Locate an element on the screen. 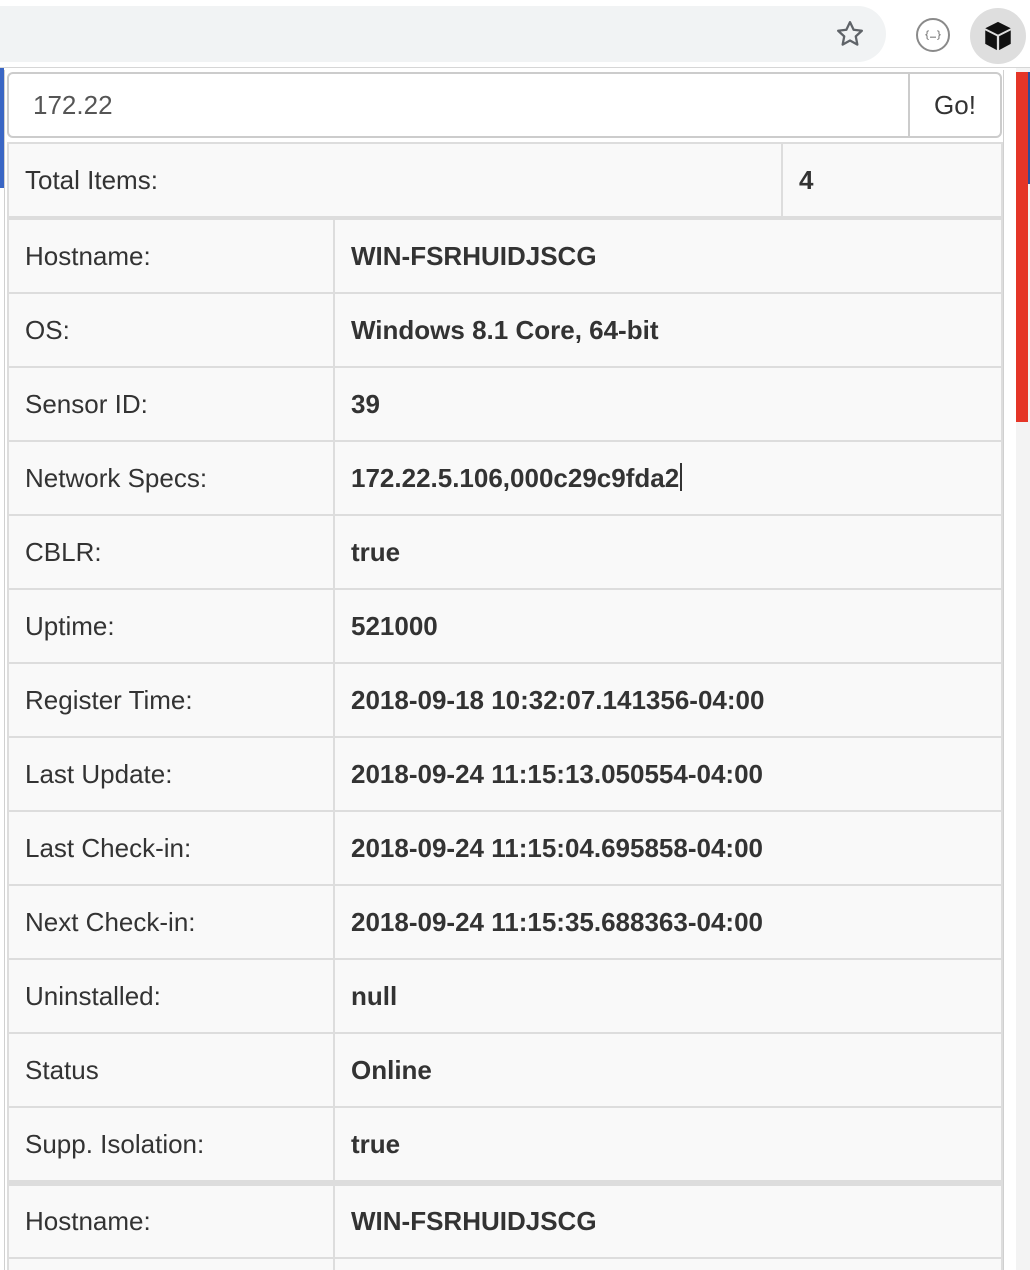 Image resolution: width=1030 pixels, height=1270 pixels. record-table-2: Hostname: WIN-FSRHUIDJSCG is located at coordinates (505, 1226).